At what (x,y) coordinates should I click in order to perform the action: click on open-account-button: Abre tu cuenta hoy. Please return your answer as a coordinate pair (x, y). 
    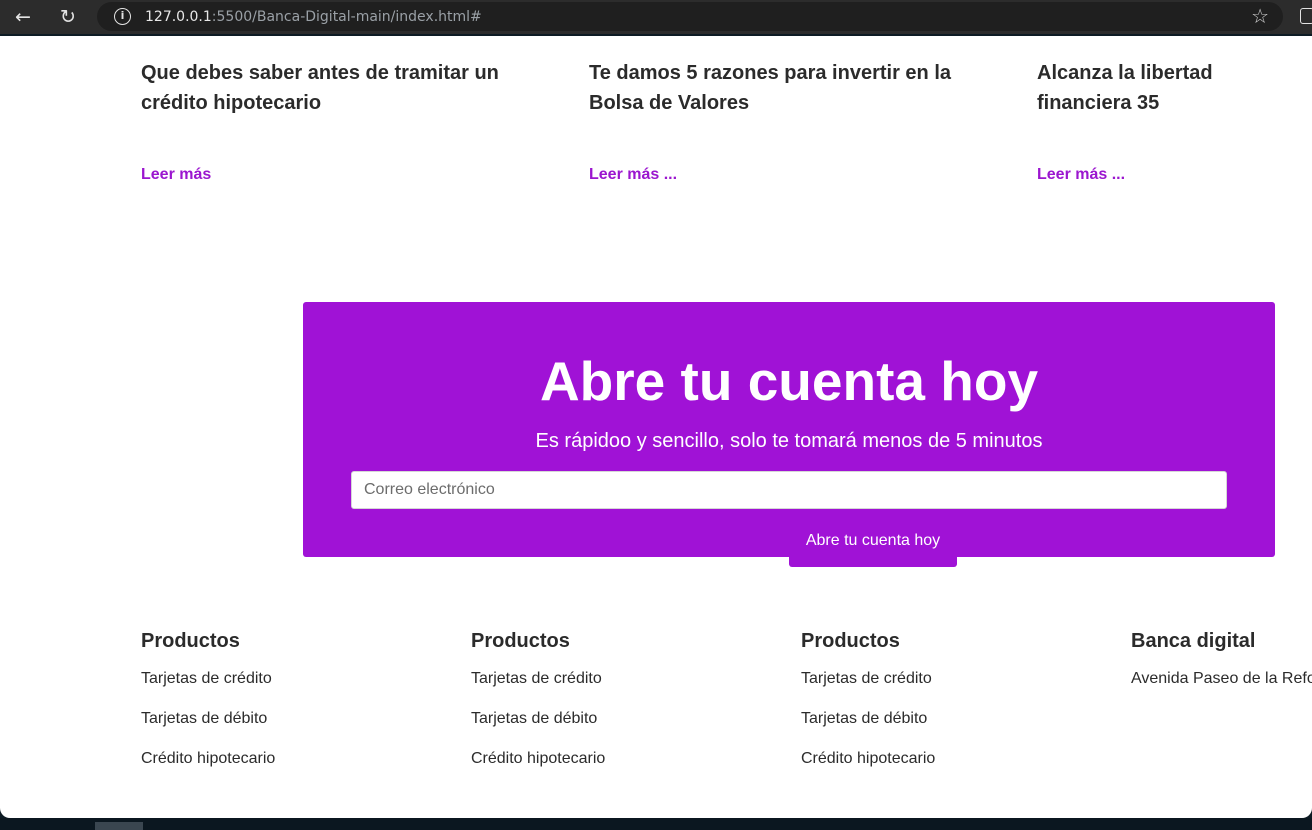
    Looking at the image, I should click on (873, 543).